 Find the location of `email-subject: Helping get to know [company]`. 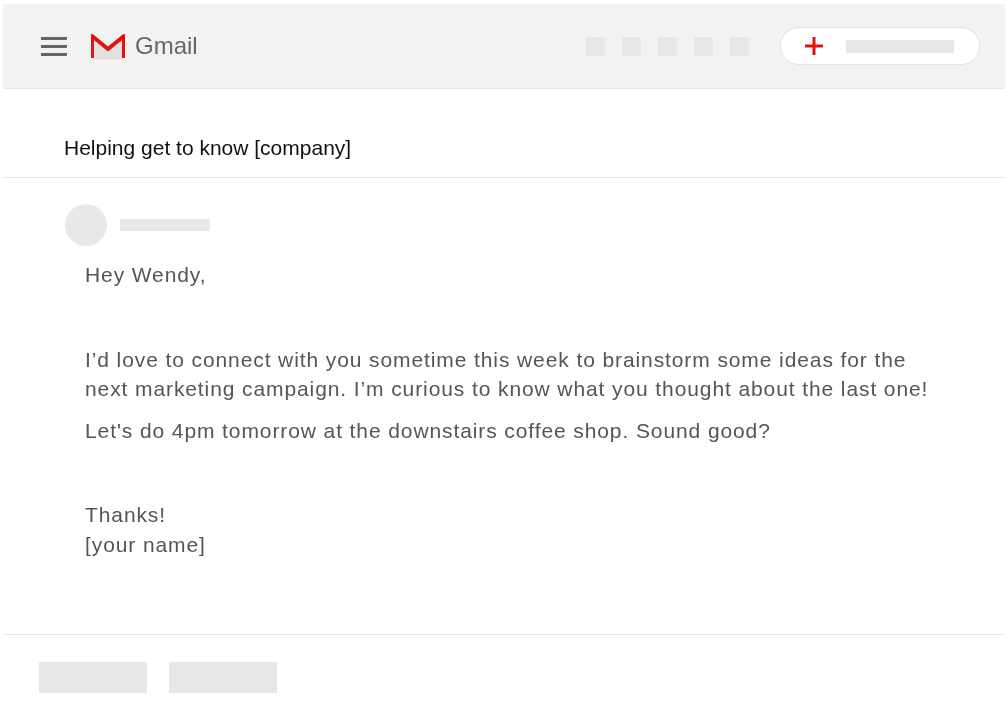

email-subject: Helping get to know [company] is located at coordinates (504, 133).